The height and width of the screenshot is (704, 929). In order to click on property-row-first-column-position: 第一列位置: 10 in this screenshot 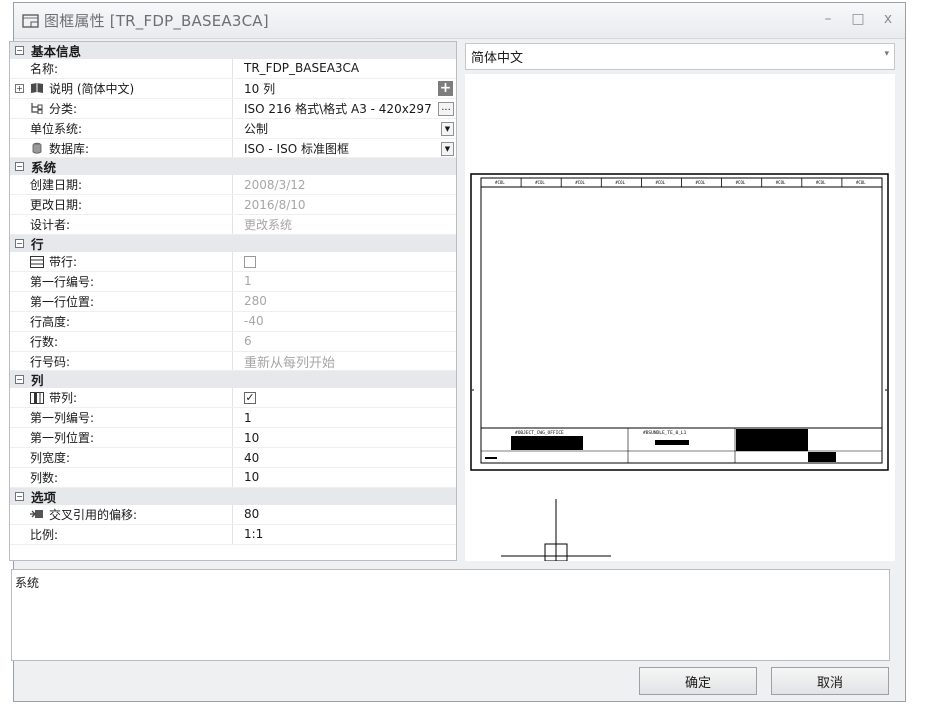, I will do `click(233, 438)`.